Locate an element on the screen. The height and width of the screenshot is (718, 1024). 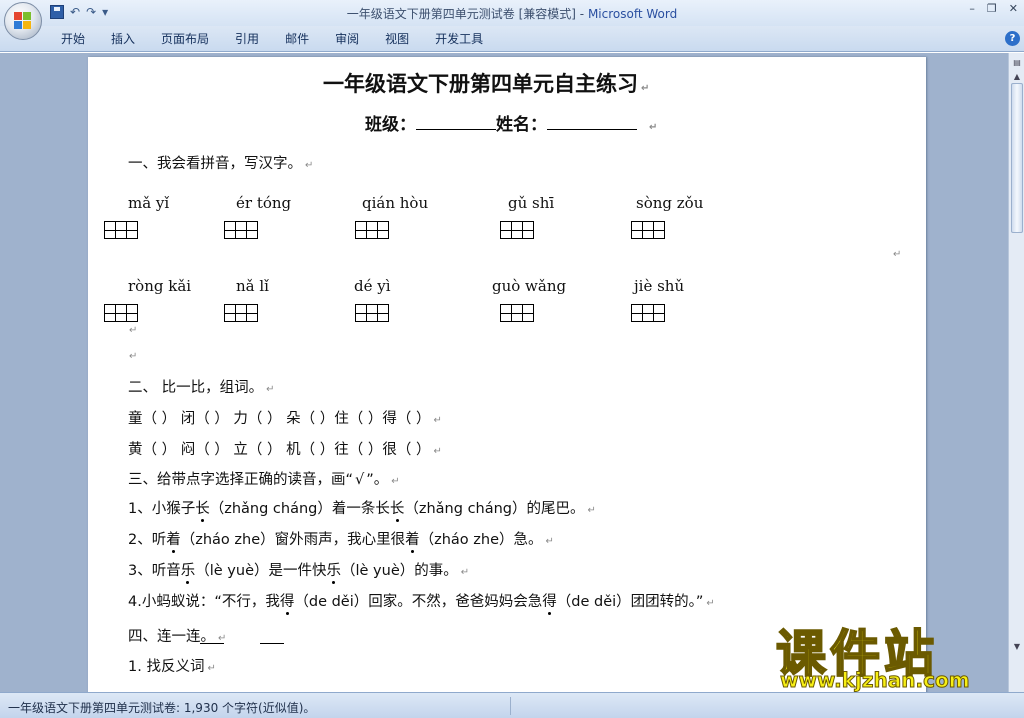
tab-references: 引用 is located at coordinates (247, 39).